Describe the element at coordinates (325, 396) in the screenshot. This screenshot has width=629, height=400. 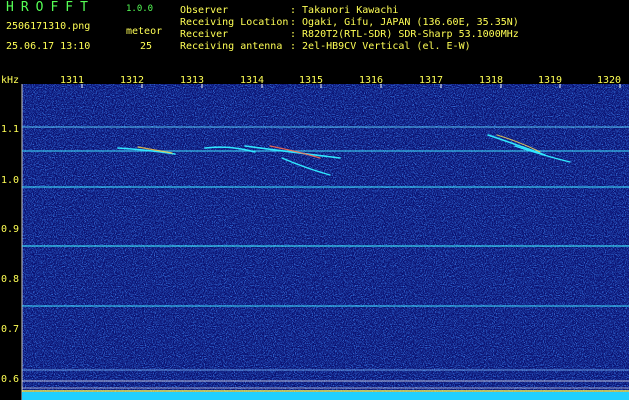
I see `level-bar` at that location.